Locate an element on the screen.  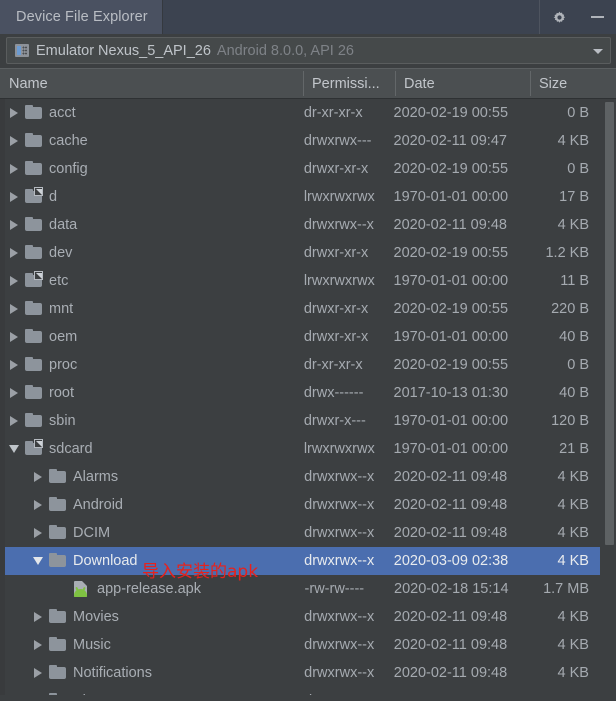
cell-name: proc is located at coordinates (147, 365).